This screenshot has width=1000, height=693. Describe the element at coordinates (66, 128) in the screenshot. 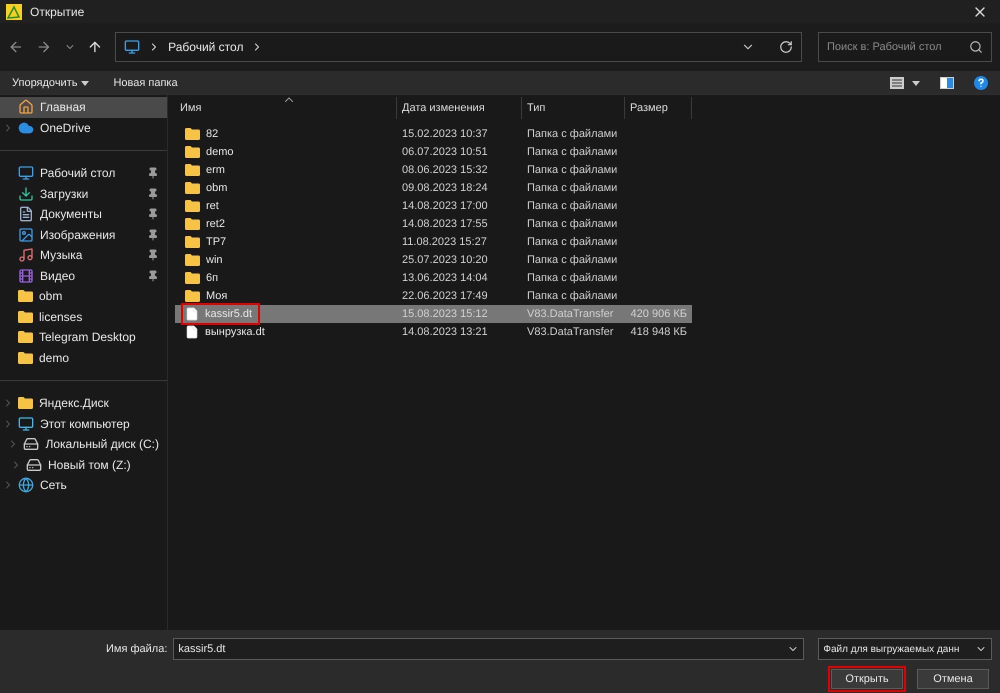

I see `sidebar-item-label: OneDrive` at that location.